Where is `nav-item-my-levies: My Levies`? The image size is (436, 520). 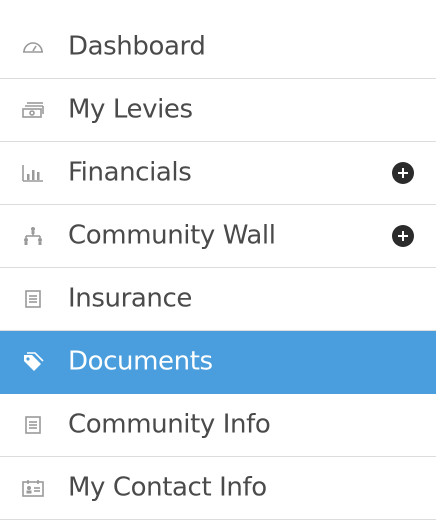
nav-item-my-levies: My Levies is located at coordinates (218, 110).